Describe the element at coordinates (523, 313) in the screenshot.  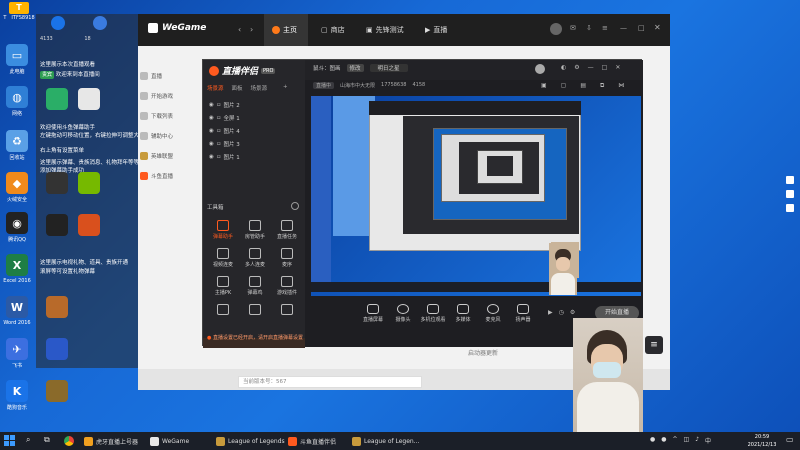
I see `tool-speaker: 扬声器` at that location.